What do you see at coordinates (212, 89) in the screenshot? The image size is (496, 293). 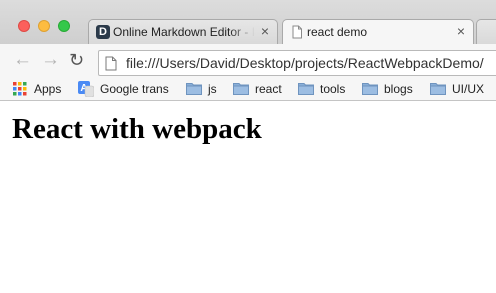 I see `bookmark-label: js` at bounding box center [212, 89].